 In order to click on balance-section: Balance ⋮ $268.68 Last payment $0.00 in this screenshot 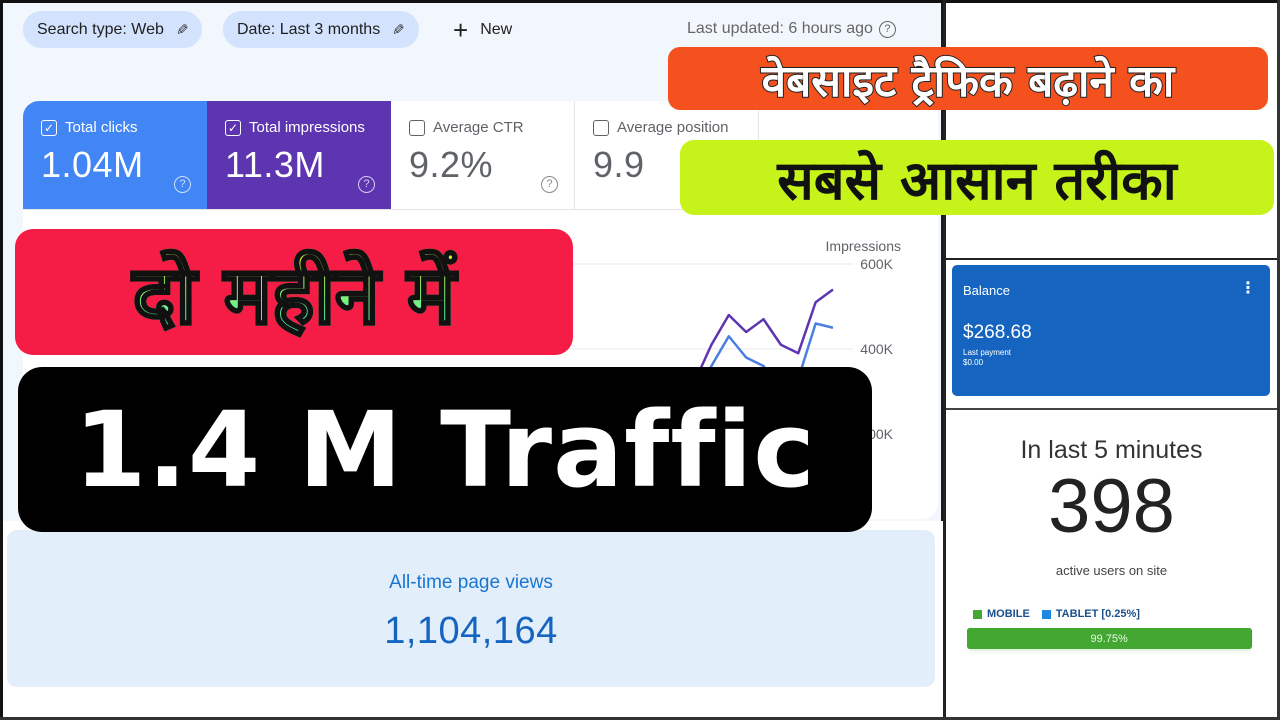, I will do `click(1111, 334)`.